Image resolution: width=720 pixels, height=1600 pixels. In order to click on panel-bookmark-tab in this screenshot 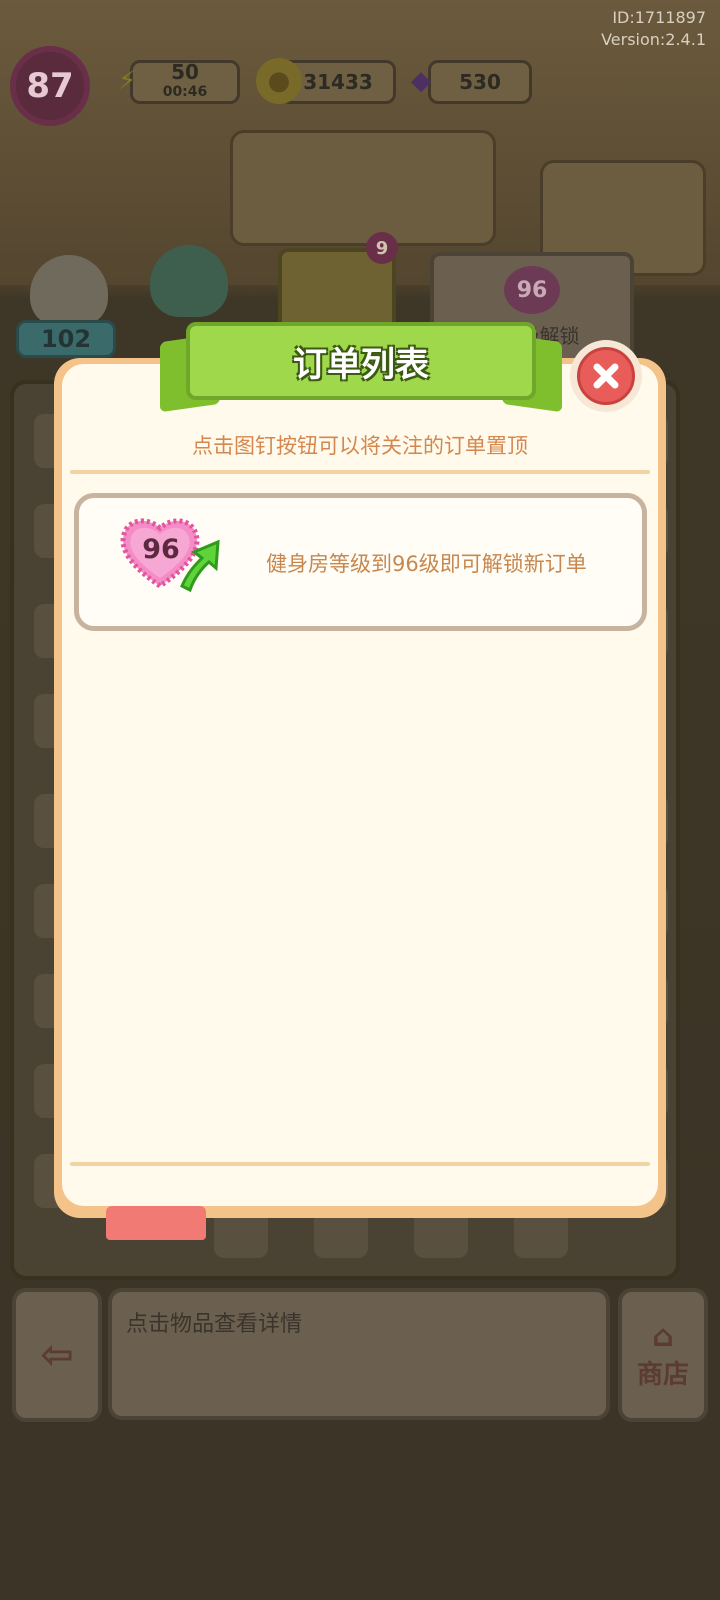, I will do `click(156, 1223)`.